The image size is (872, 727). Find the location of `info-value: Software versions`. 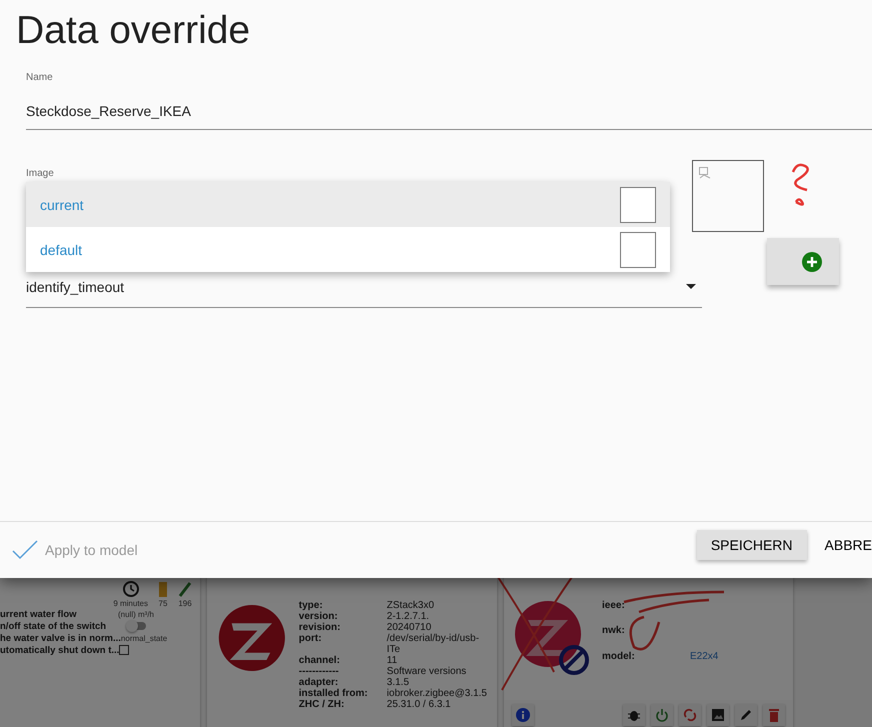

info-value: Software versions is located at coordinates (427, 671).